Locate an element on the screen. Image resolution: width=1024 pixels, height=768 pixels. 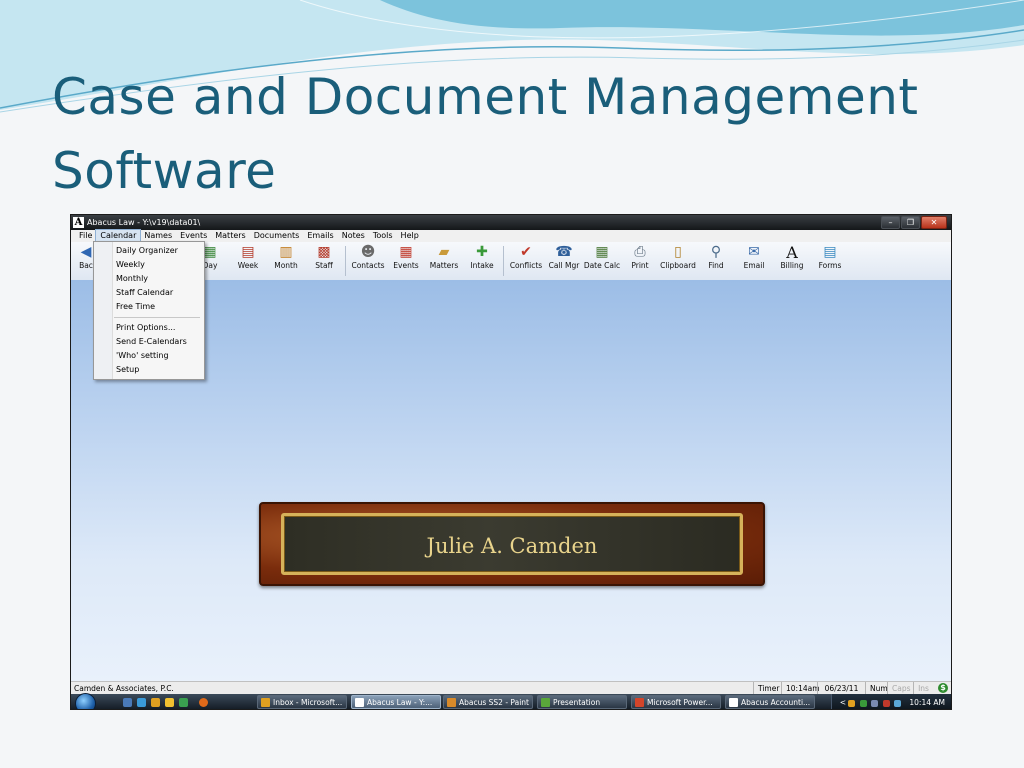
toolbar-matters-button: ▰ Matters is located at coordinates (444, 261).